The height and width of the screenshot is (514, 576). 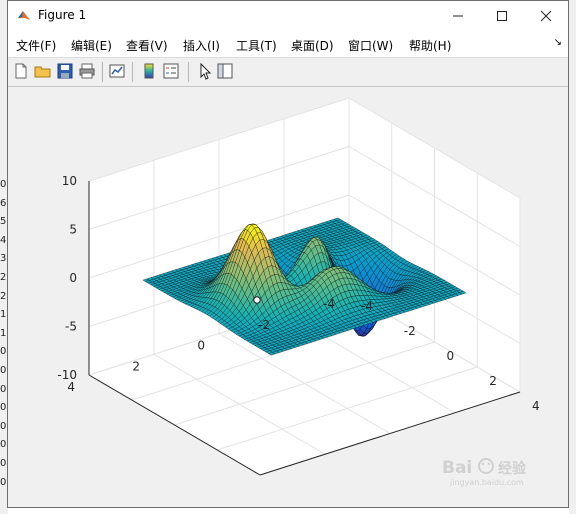 What do you see at coordinates (73, 278) in the screenshot?
I see `z-tick-label: 0` at bounding box center [73, 278].